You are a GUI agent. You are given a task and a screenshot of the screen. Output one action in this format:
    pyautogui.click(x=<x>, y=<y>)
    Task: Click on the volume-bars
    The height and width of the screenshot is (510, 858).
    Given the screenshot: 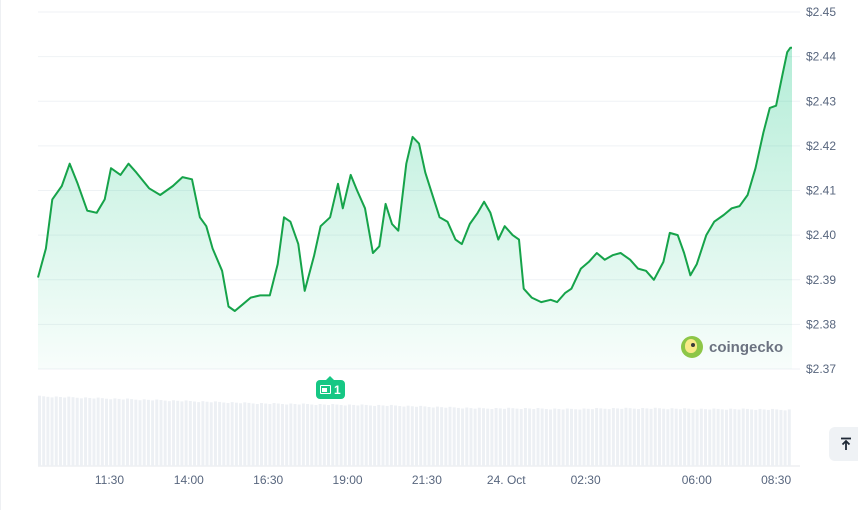 What is the action you would take?
    pyautogui.click(x=414, y=431)
    